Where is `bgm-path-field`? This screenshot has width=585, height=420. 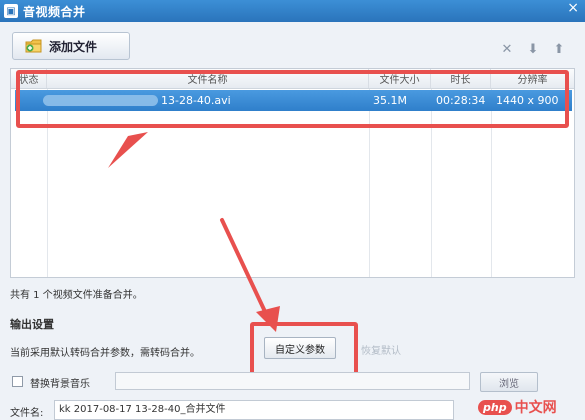 bgm-path-field is located at coordinates (292, 381).